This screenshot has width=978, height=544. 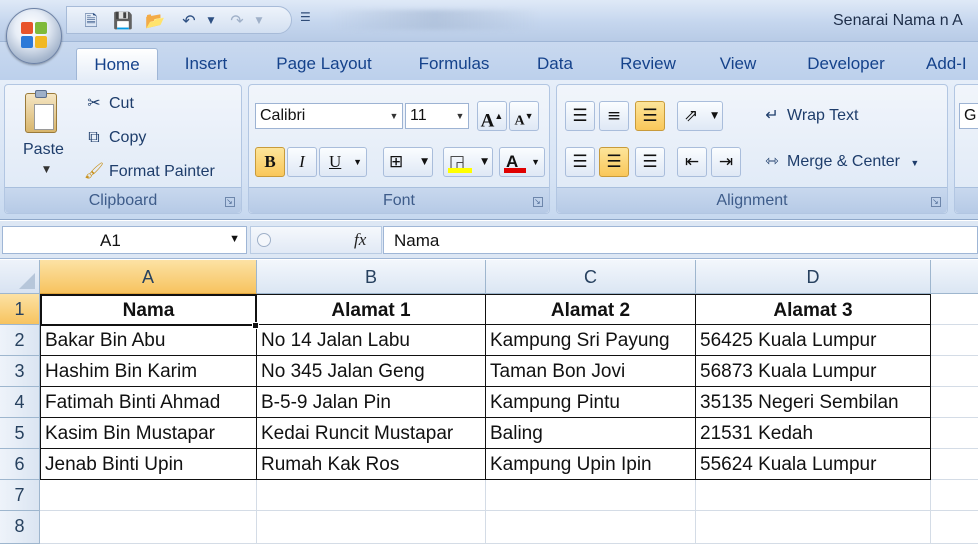 What do you see at coordinates (700, 116) in the screenshot?
I see `orientation-button: ⇗ ▼` at bounding box center [700, 116].